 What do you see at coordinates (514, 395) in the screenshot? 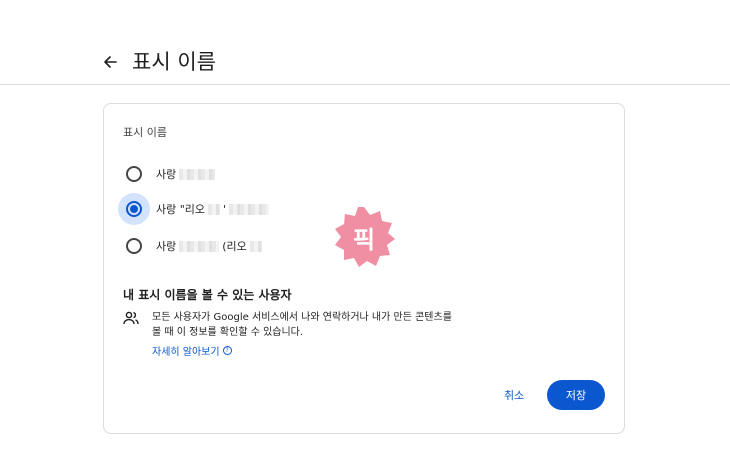
I see `cancel-button: 취소` at bounding box center [514, 395].